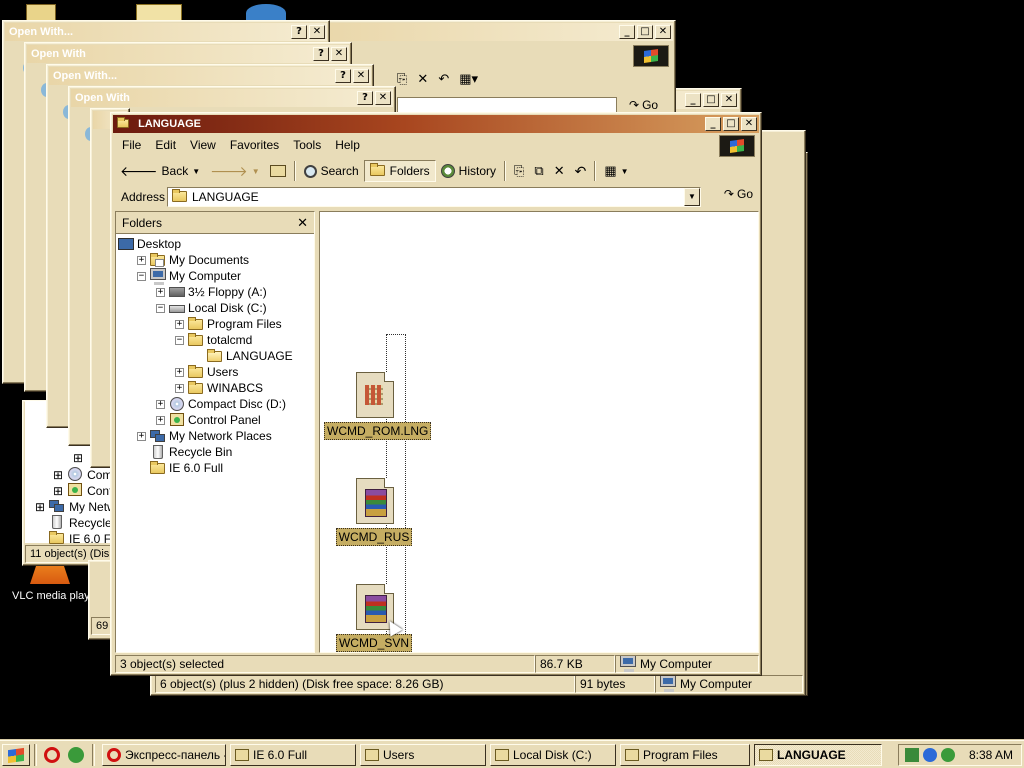 This screenshot has height=768, width=1024. Describe the element at coordinates (215, 468) in the screenshot. I see `tree-item: IE 6.0 Full` at that location.